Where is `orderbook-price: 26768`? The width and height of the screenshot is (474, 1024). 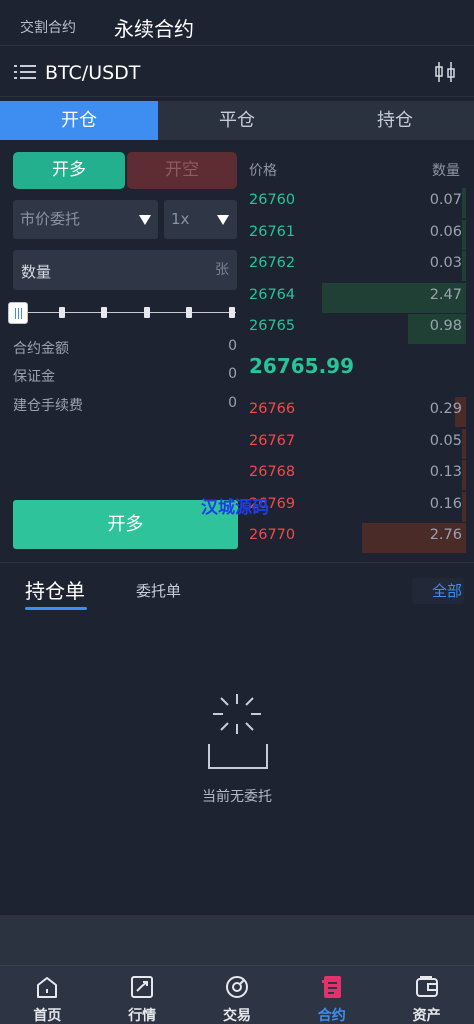 orderbook-price: 26768 is located at coordinates (272, 472).